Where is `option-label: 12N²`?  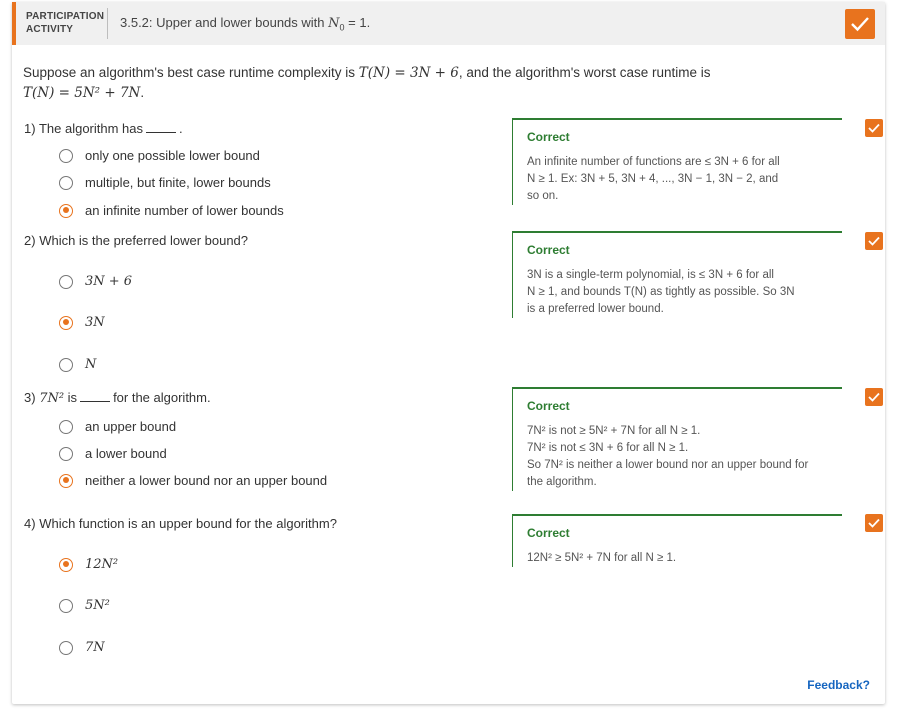 option-label: 12N² is located at coordinates (102, 564).